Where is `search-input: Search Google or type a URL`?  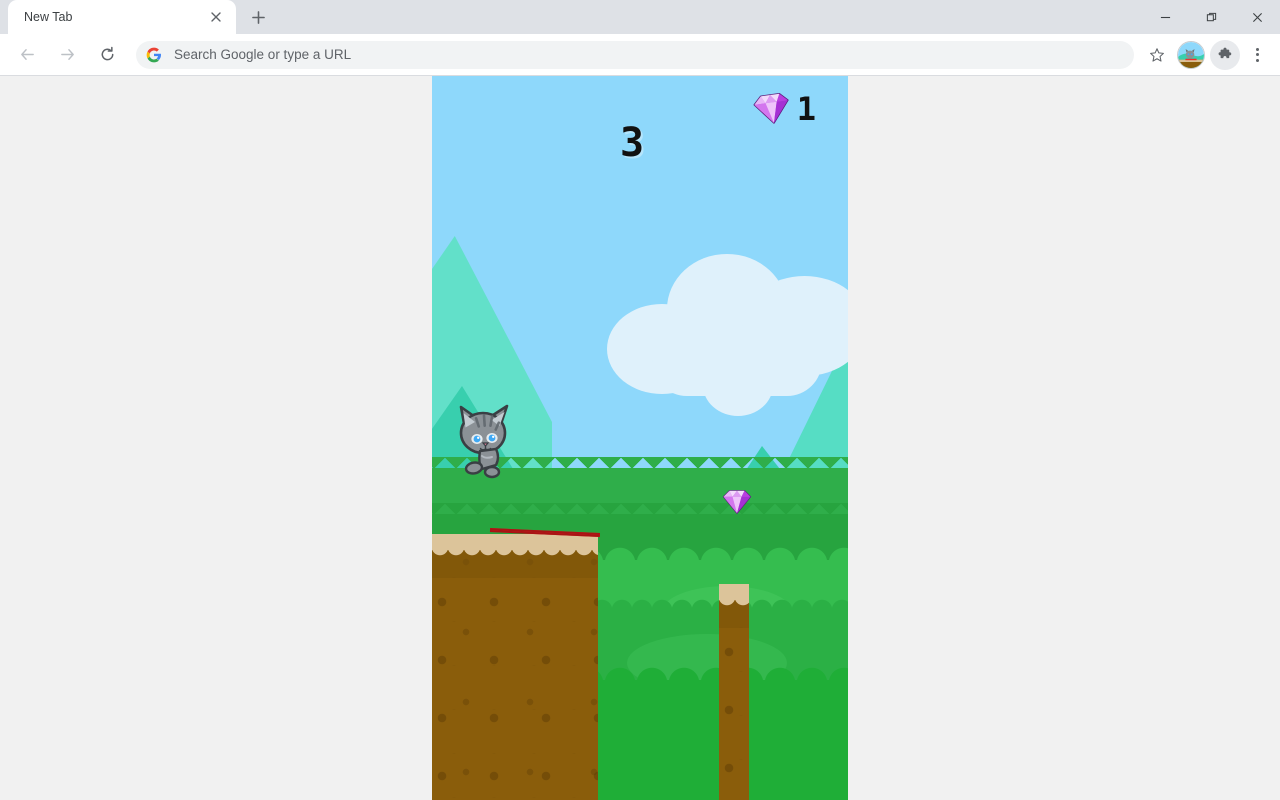 search-input: Search Google or type a URL is located at coordinates (262, 54).